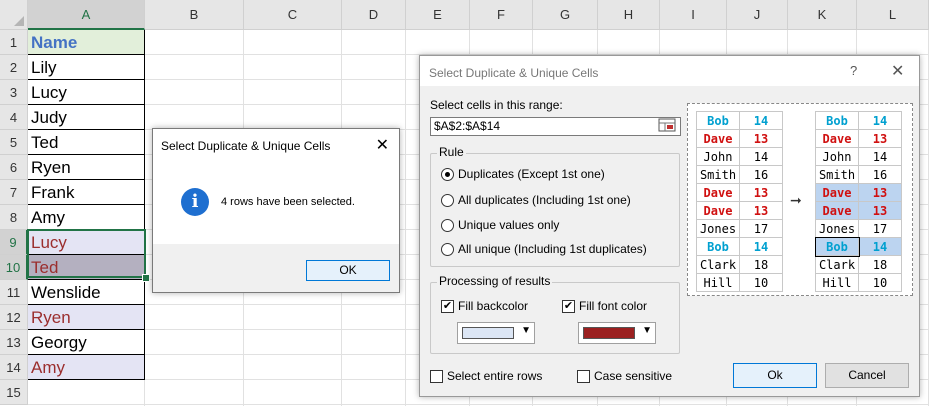  I want to click on column-header: K, so click(822, 15).